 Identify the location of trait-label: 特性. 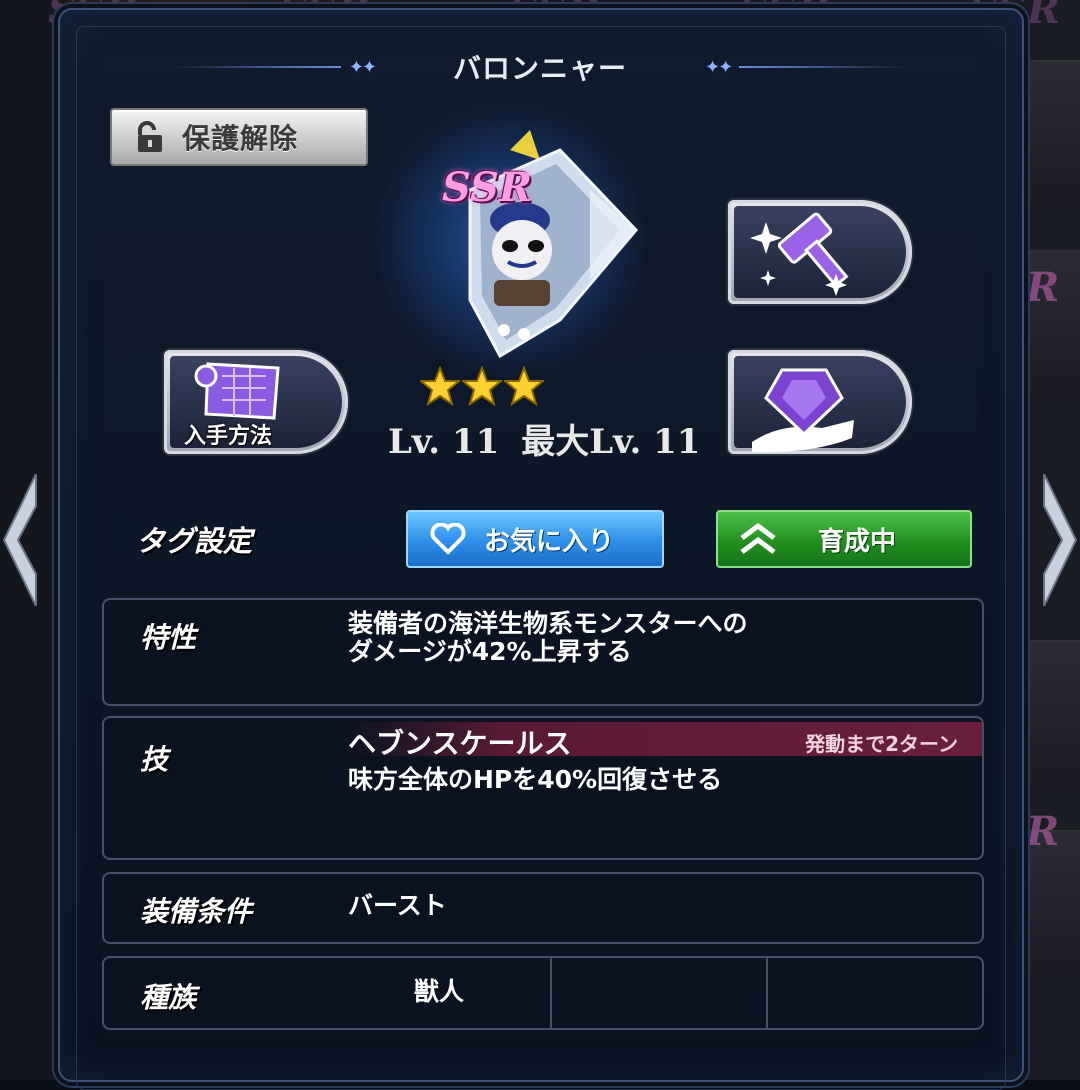
(168, 637).